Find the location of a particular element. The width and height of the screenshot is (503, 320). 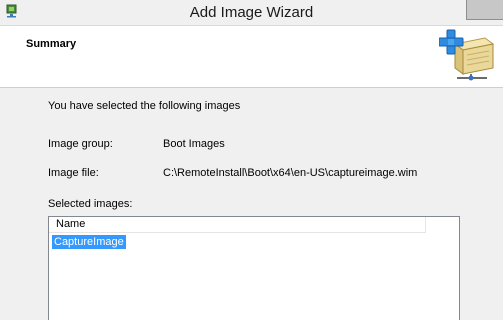

image-group-label: Image group: is located at coordinates (80, 144).